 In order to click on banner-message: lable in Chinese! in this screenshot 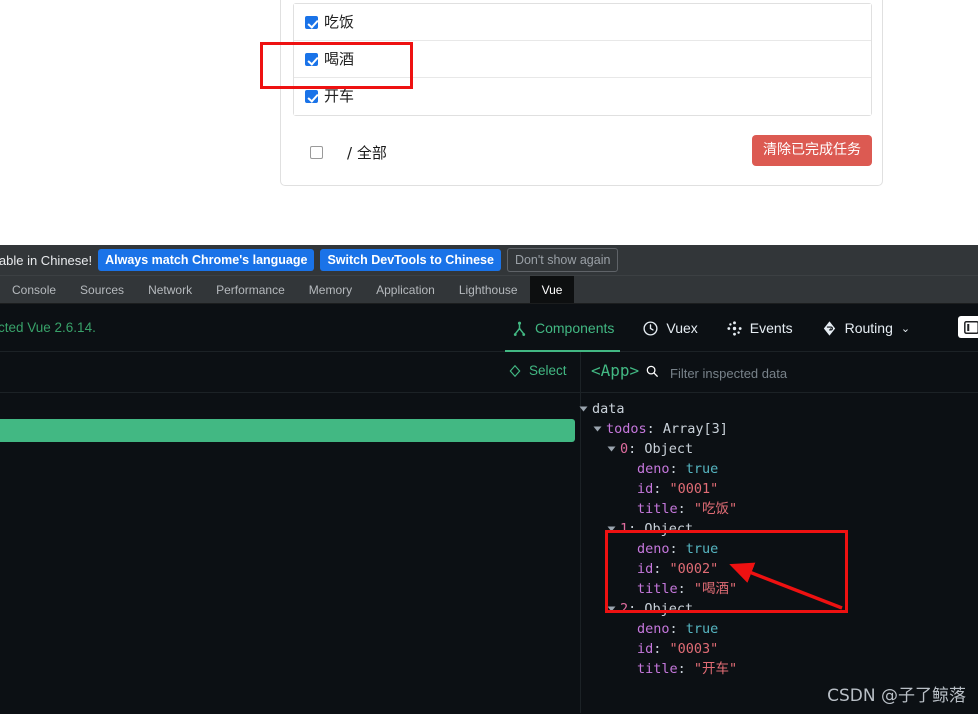, I will do `click(46, 260)`.